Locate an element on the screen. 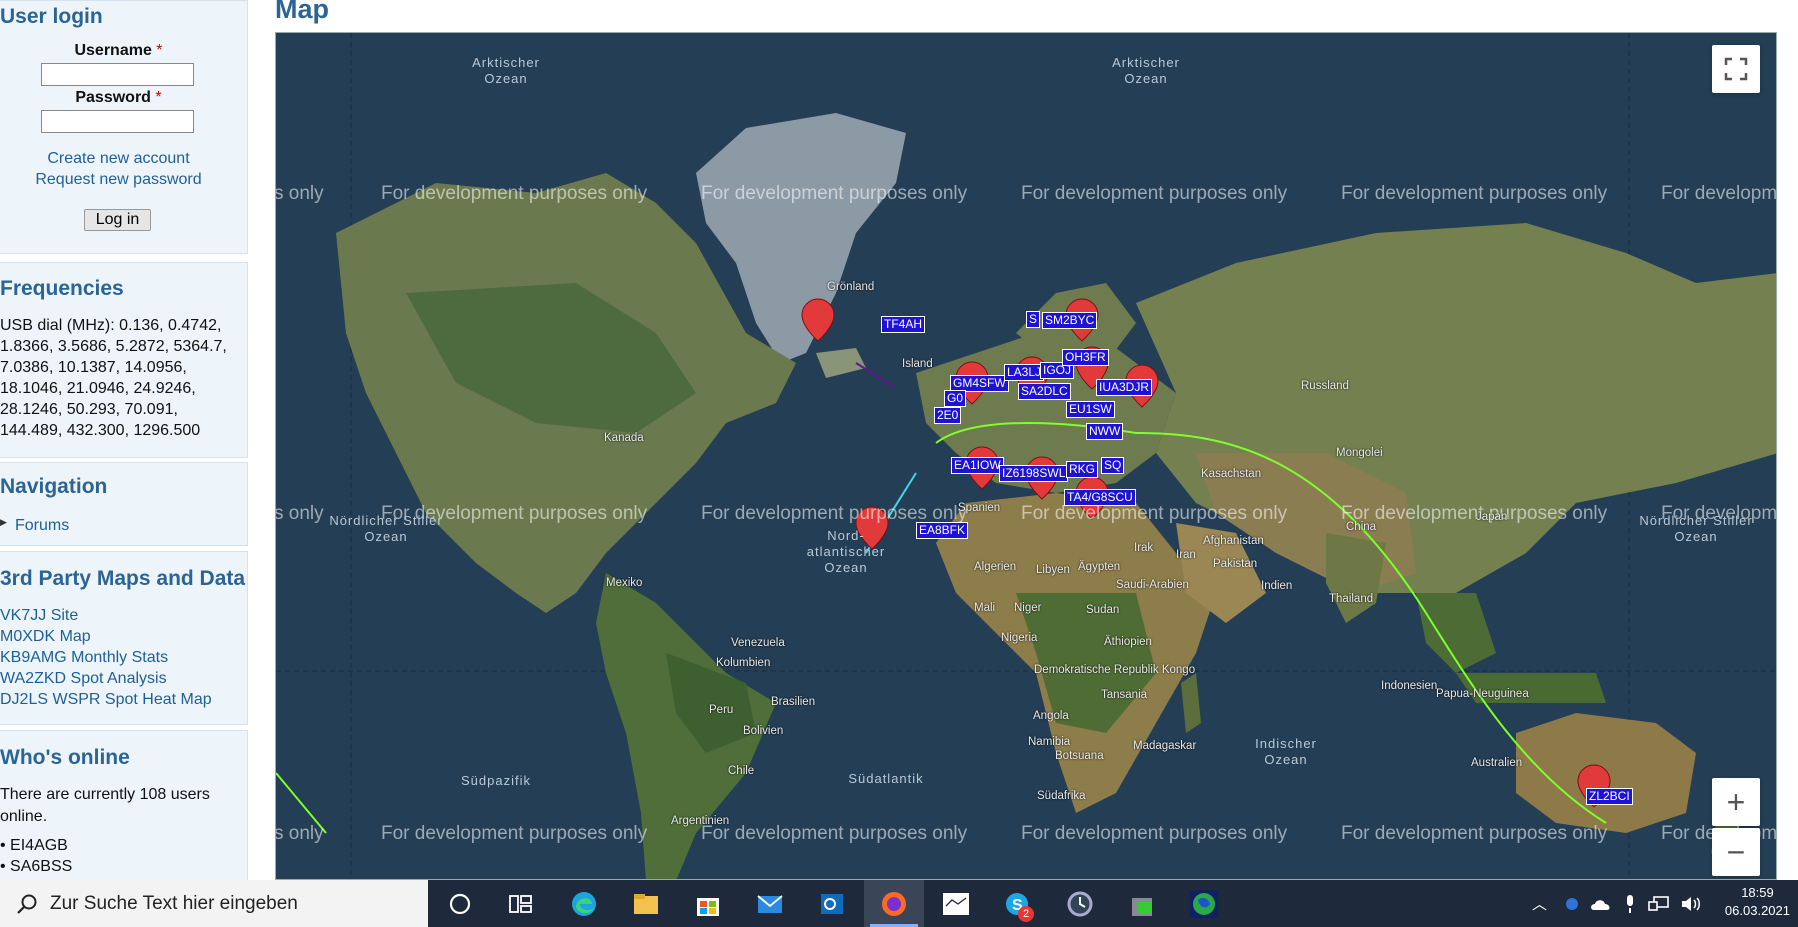 The height and width of the screenshot is (927, 1798). password-input is located at coordinates (117, 121).